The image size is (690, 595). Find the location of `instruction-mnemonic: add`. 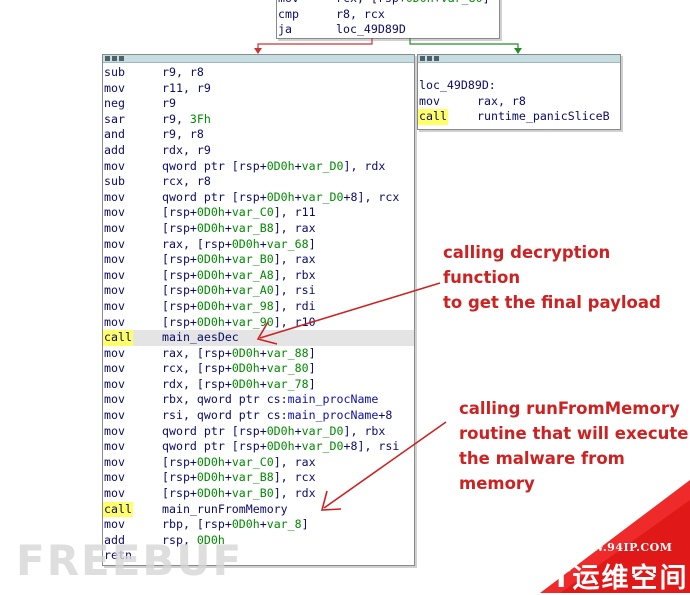

instruction-mnemonic: add is located at coordinates (114, 149).